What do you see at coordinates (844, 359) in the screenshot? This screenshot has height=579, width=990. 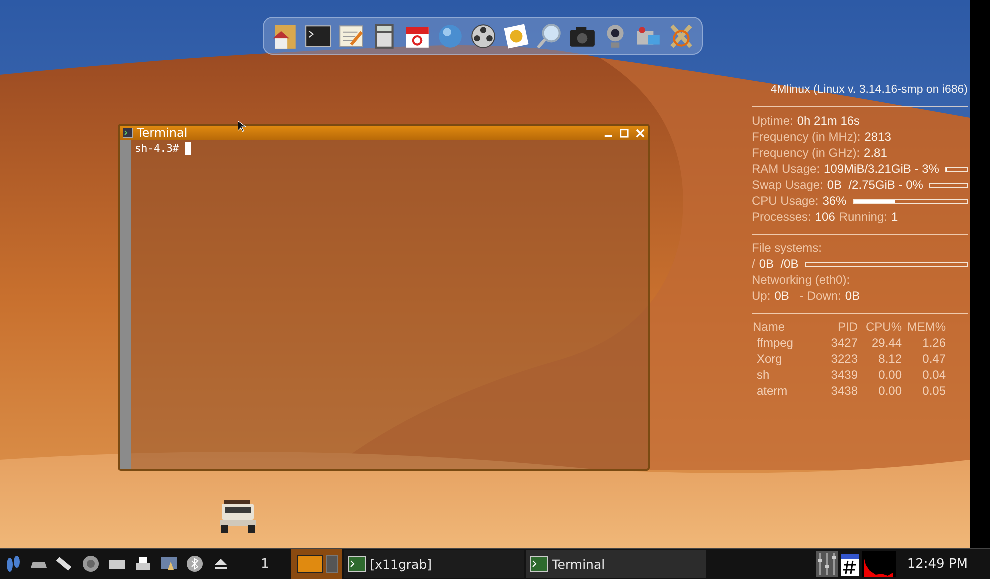 I see `table-cell-text: 3223` at bounding box center [844, 359].